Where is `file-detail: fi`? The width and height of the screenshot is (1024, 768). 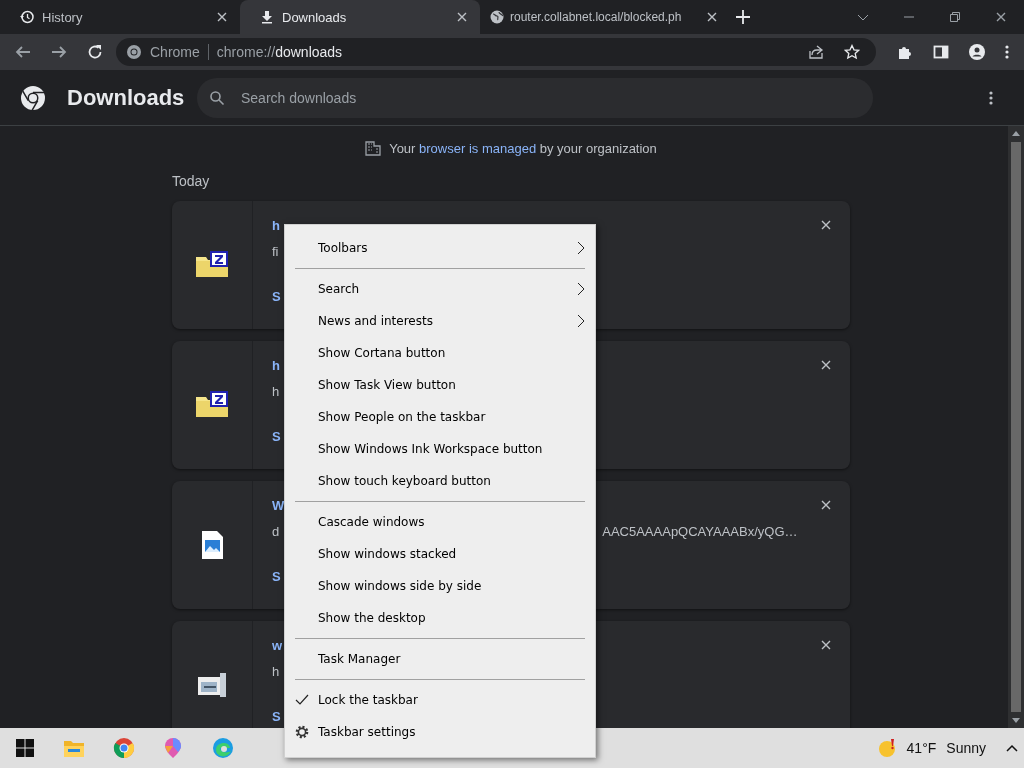
file-detail: fi is located at coordinates (275, 251).